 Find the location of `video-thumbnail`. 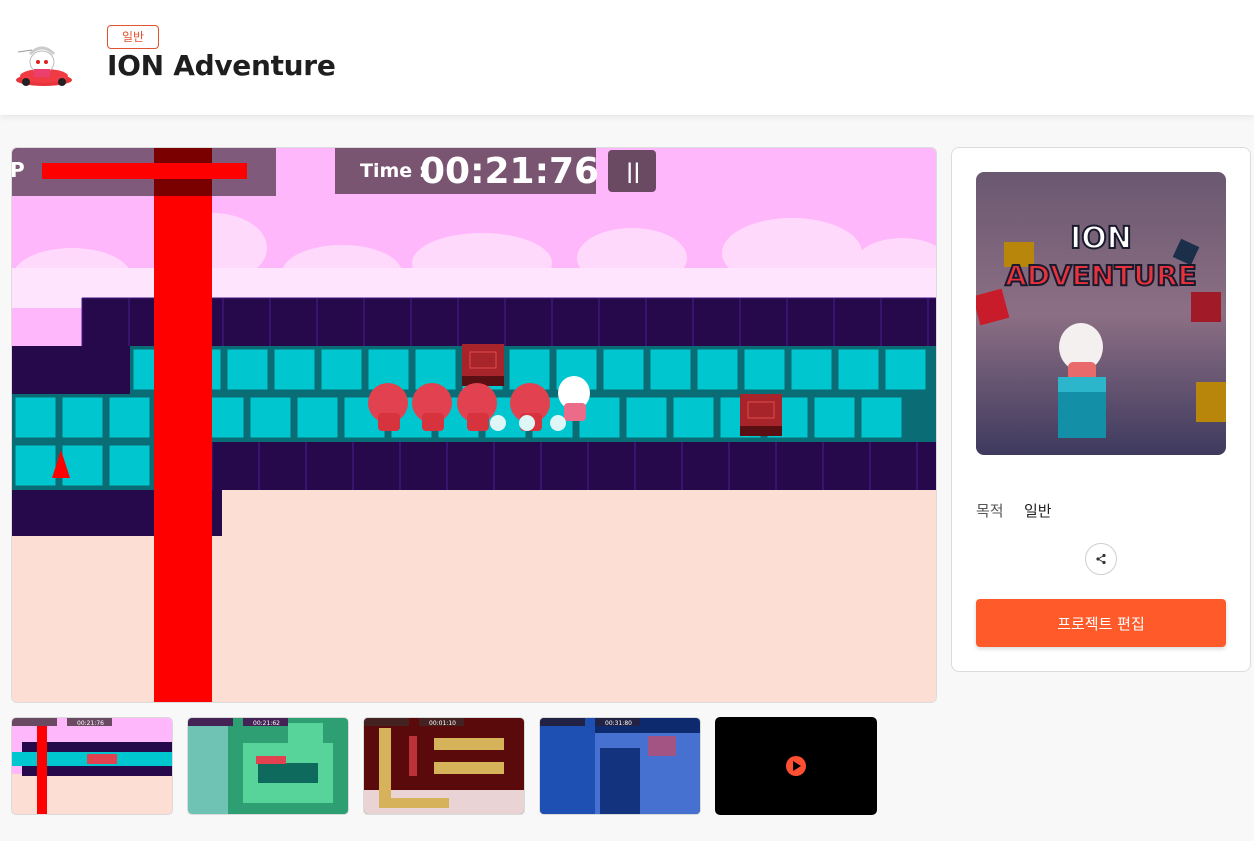

video-thumbnail is located at coordinates (796, 766).